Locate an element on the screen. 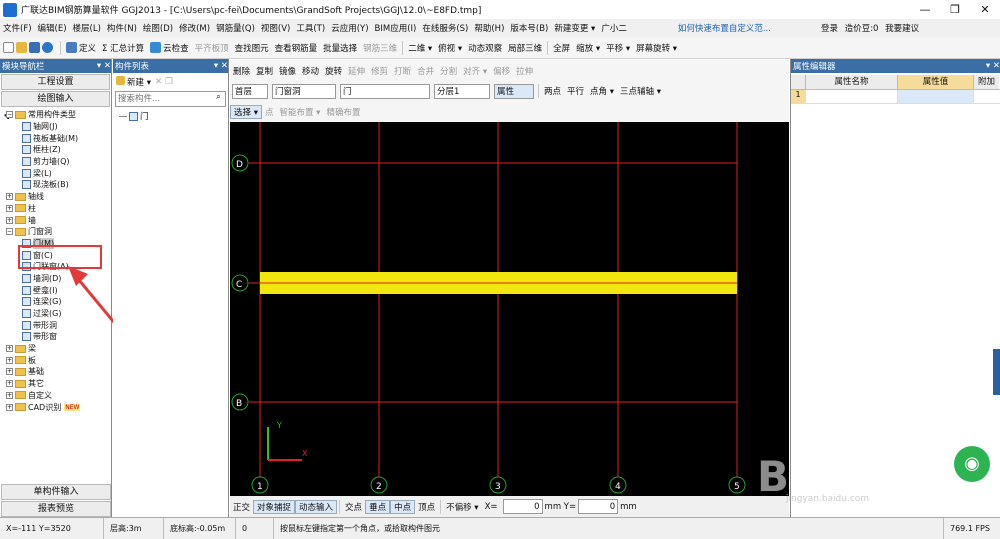 The image size is (1000, 539). menu-version: 版本号(B) is located at coordinates (529, 28).